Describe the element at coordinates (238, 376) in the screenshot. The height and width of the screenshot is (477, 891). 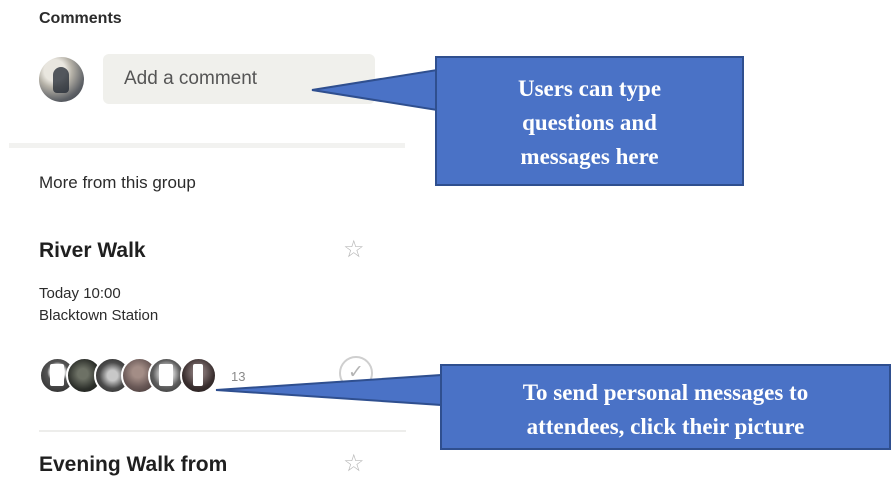
I see `attendee-count: 13` at that location.